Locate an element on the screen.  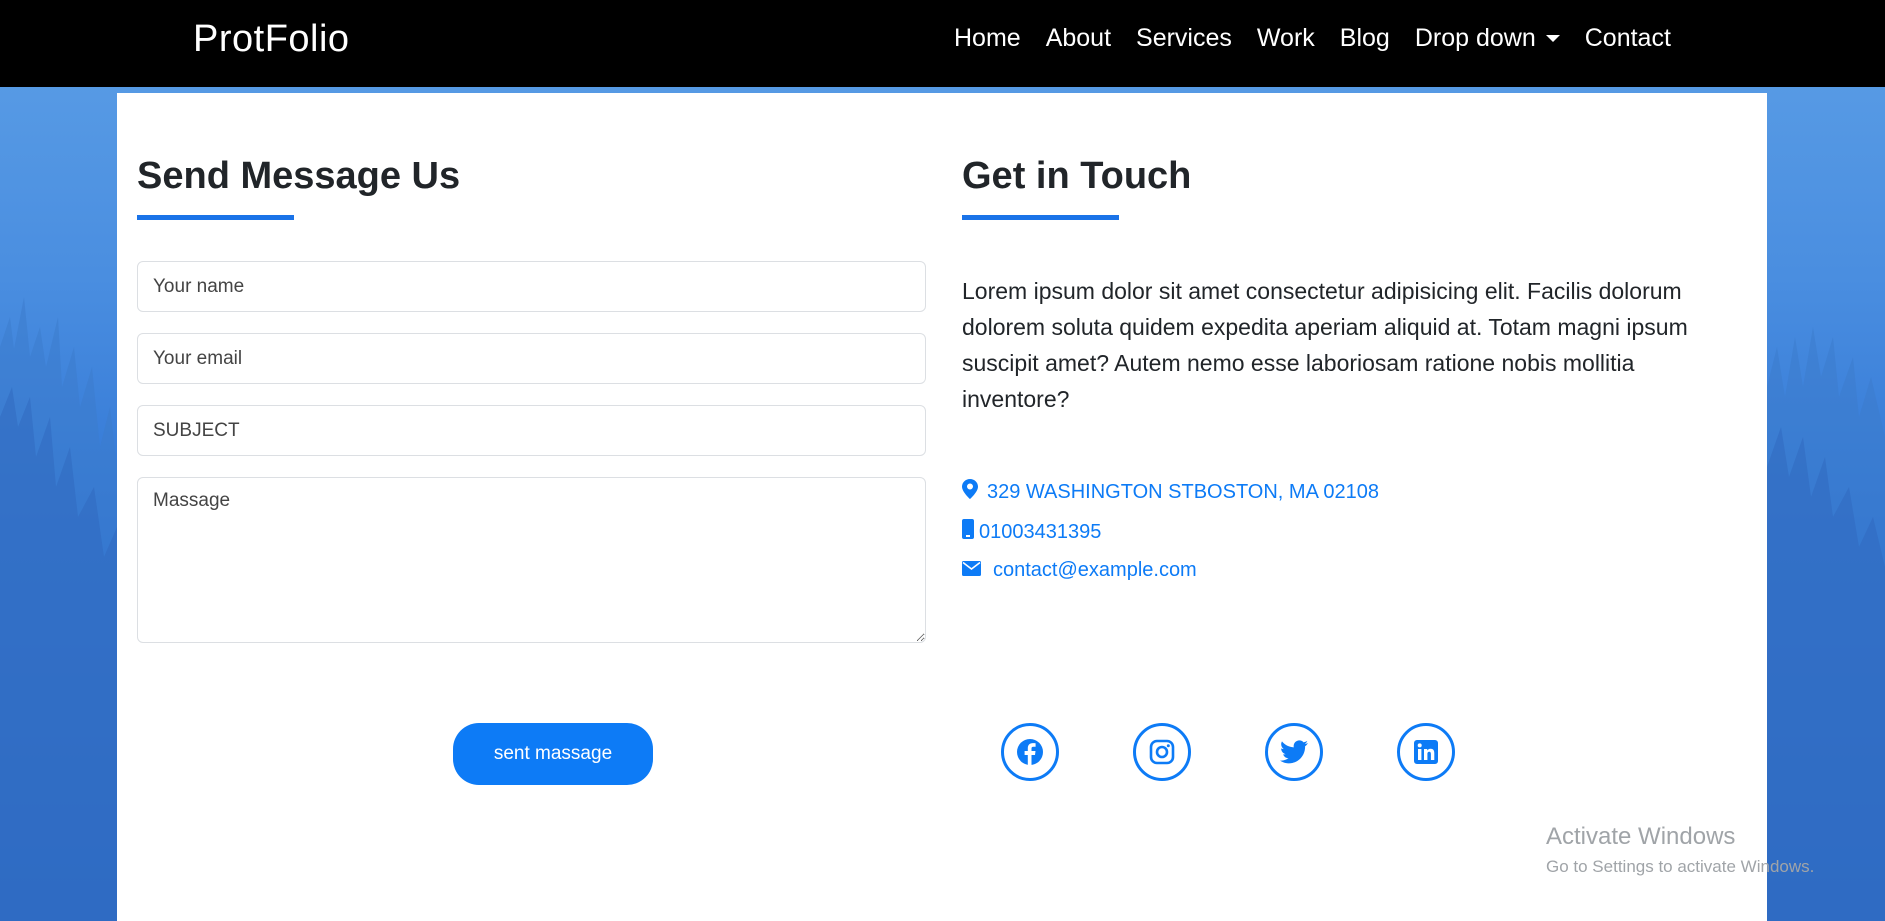
twitter-icon is located at coordinates (1294, 752).